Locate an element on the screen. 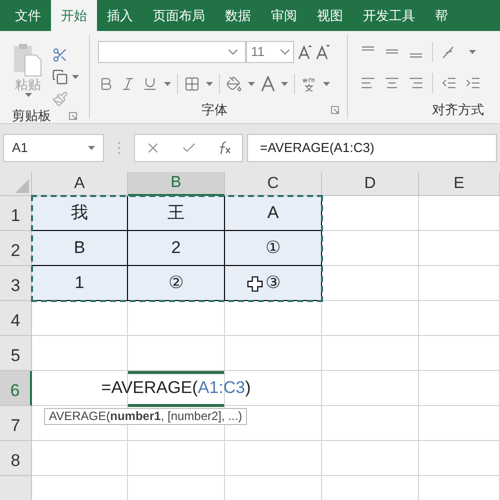  cell-text: 王 is located at coordinates (176, 213).